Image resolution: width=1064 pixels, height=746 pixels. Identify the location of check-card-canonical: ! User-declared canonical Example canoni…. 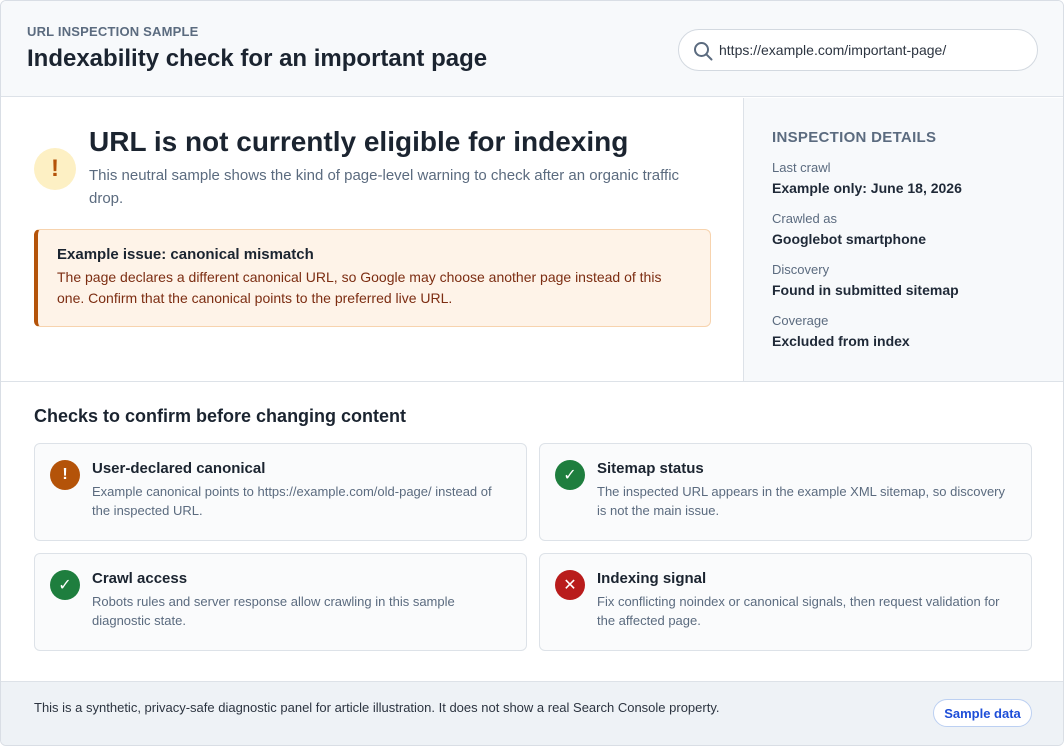
(280, 492).